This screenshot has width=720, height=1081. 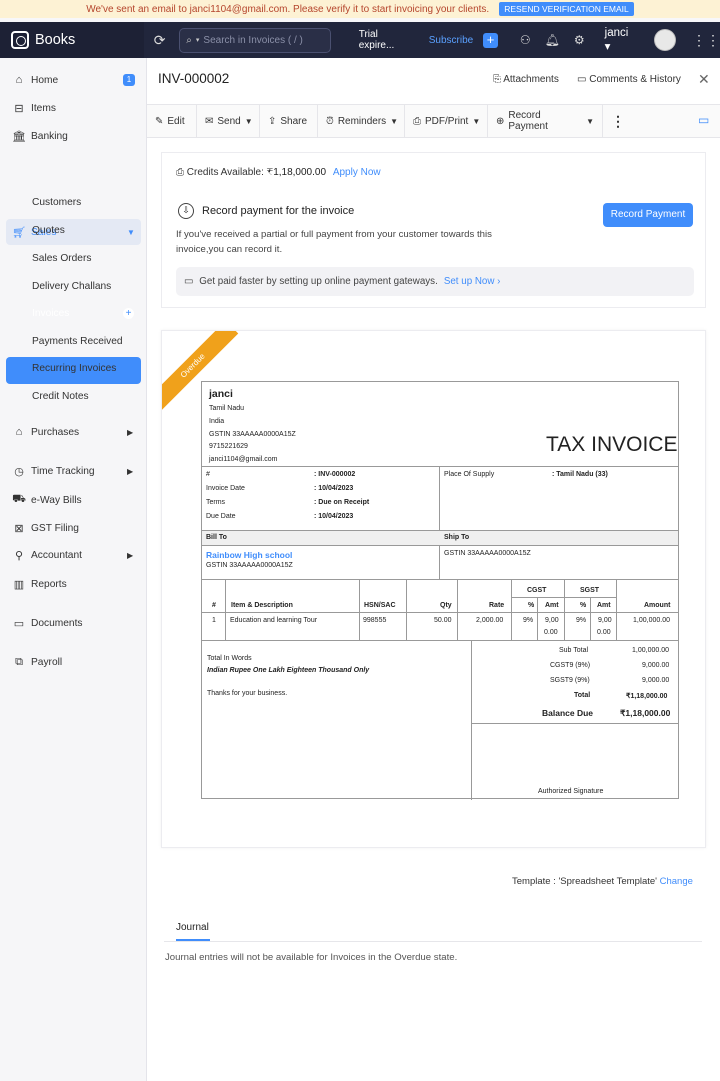 I want to click on ship-to-label: Ship To, so click(x=457, y=537).